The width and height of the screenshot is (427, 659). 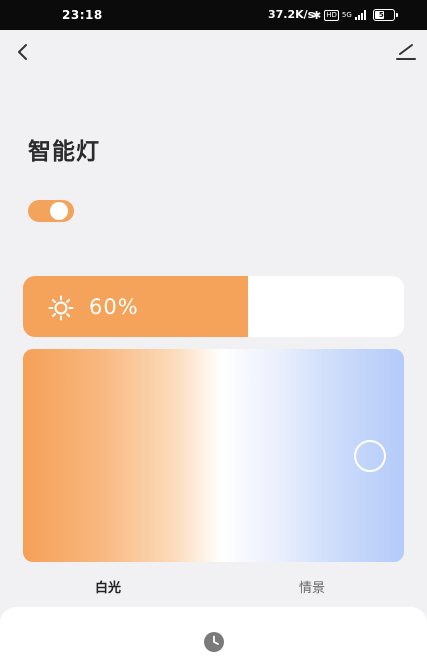 I want to click on bluetooth-icon: ✱, so click(x=317, y=15).